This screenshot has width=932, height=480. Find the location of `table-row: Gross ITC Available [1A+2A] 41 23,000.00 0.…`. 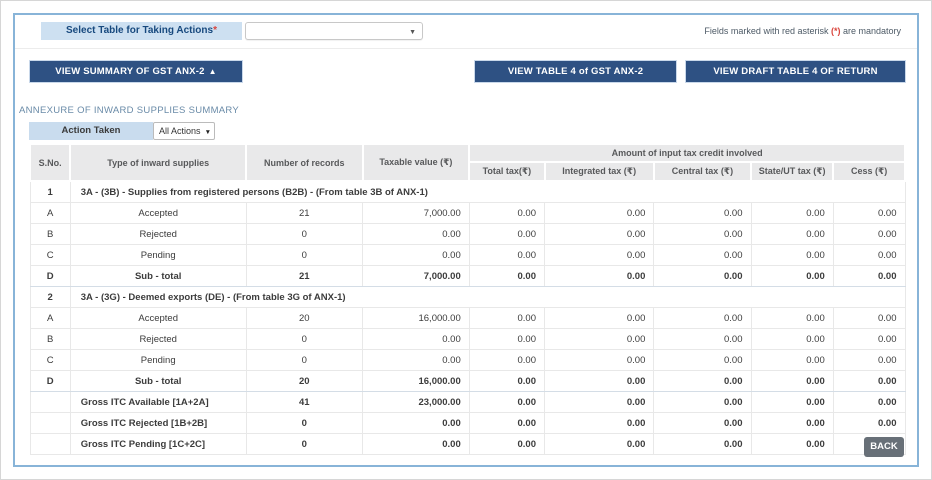

table-row: Gross ITC Available [1A+2A] 41 23,000.00 0.… is located at coordinates (467, 402).